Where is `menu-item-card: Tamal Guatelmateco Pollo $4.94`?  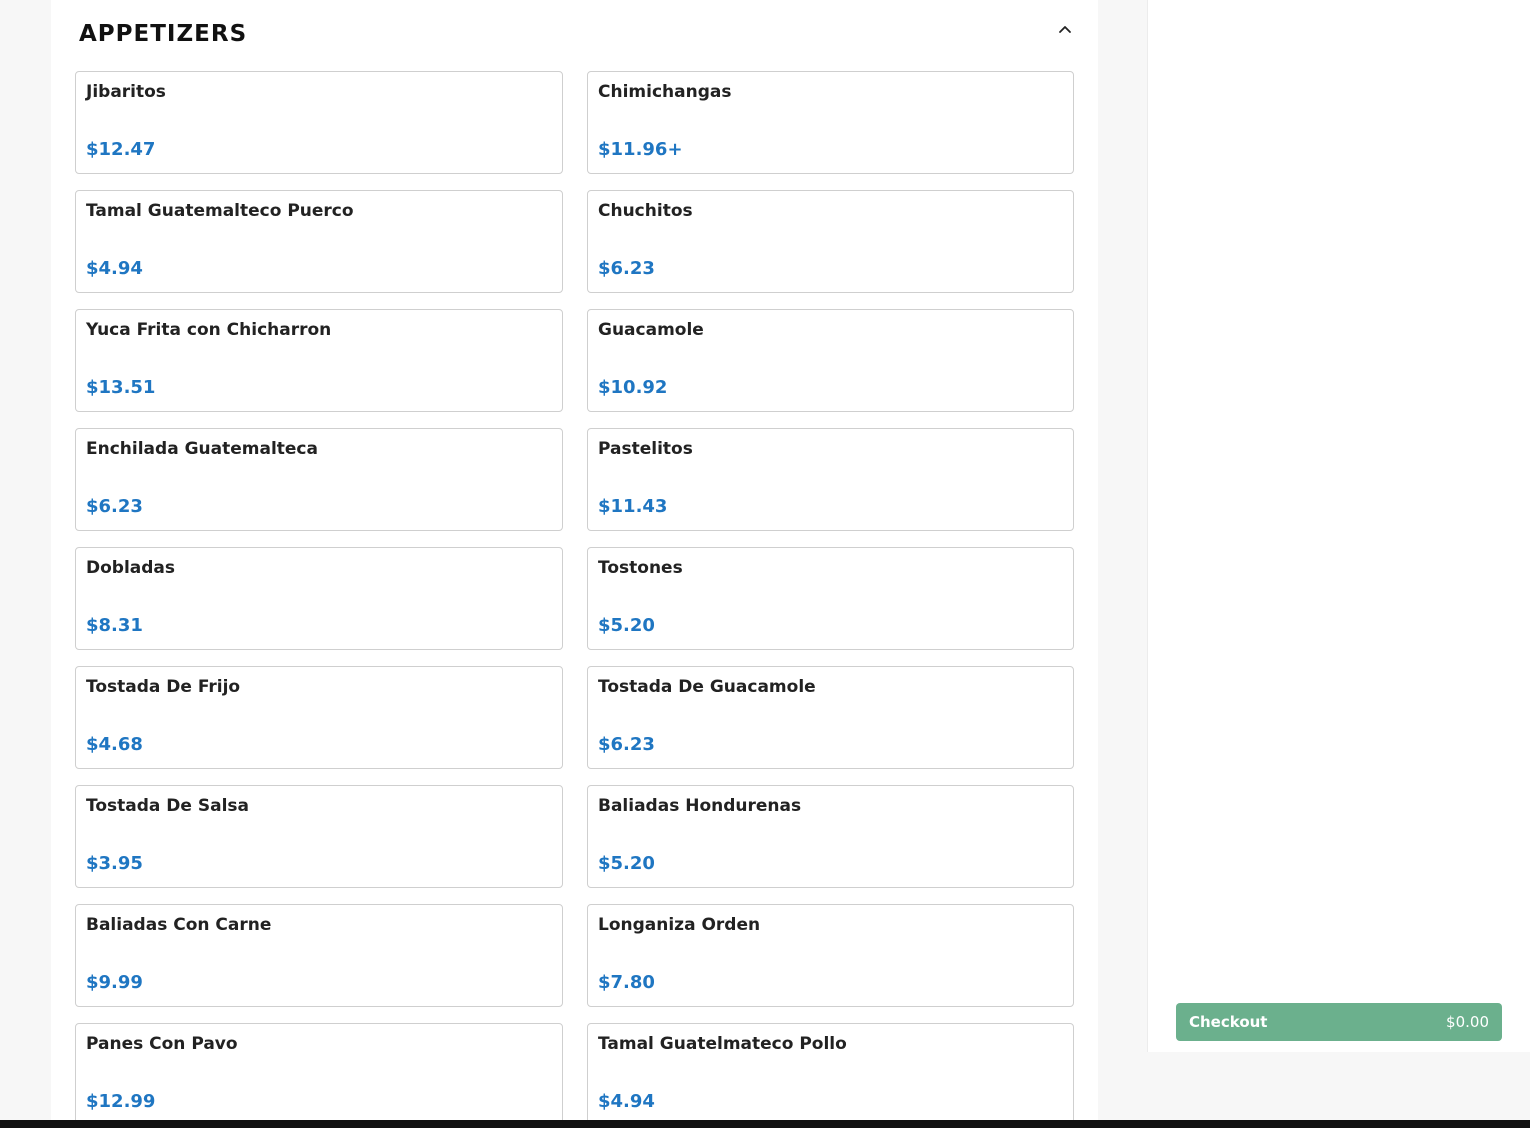 menu-item-card: Tamal Guatelmateco Pollo $4.94 is located at coordinates (830, 1074).